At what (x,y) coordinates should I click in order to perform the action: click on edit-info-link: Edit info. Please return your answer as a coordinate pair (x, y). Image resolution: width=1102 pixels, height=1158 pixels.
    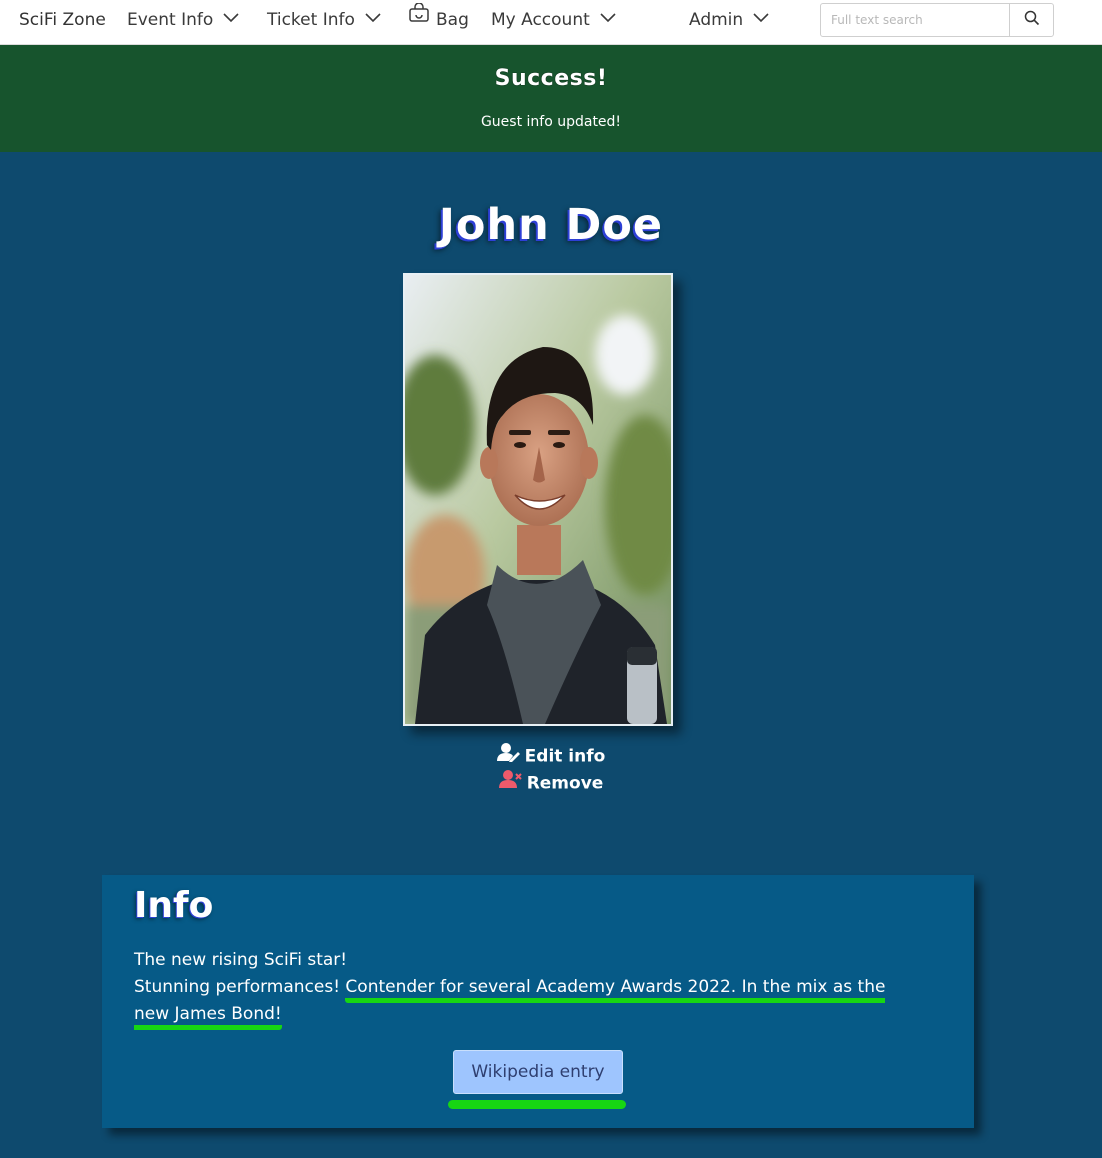
    Looking at the image, I should click on (551, 755).